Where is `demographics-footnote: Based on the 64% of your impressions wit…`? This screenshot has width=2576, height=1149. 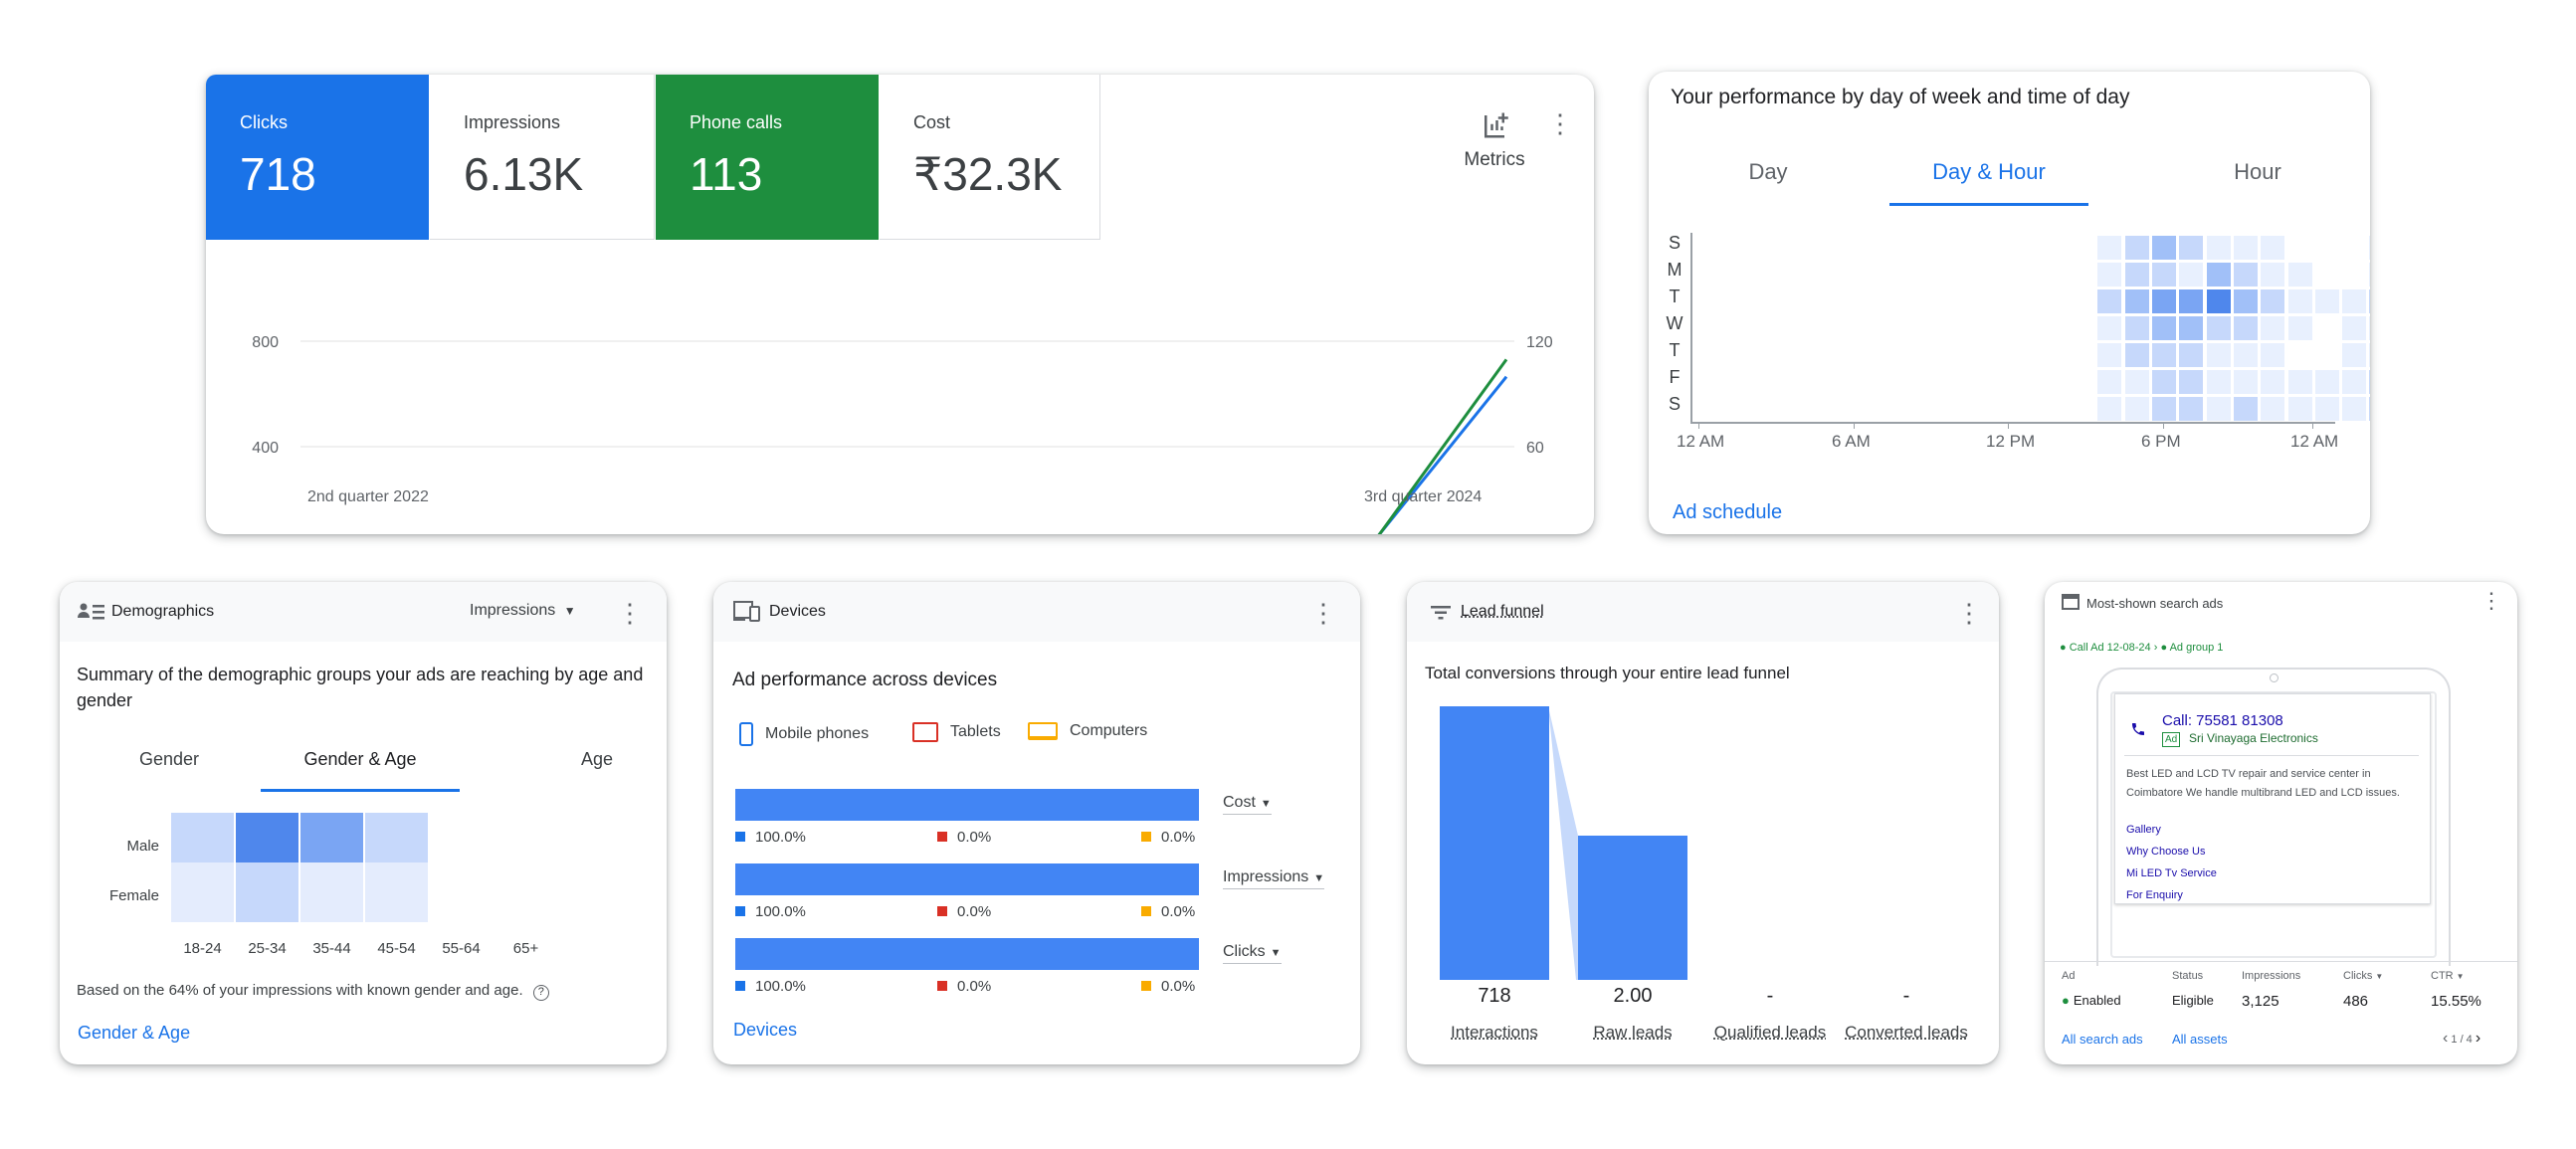 demographics-footnote: Based on the 64% of your impressions wit… is located at coordinates (313, 991).